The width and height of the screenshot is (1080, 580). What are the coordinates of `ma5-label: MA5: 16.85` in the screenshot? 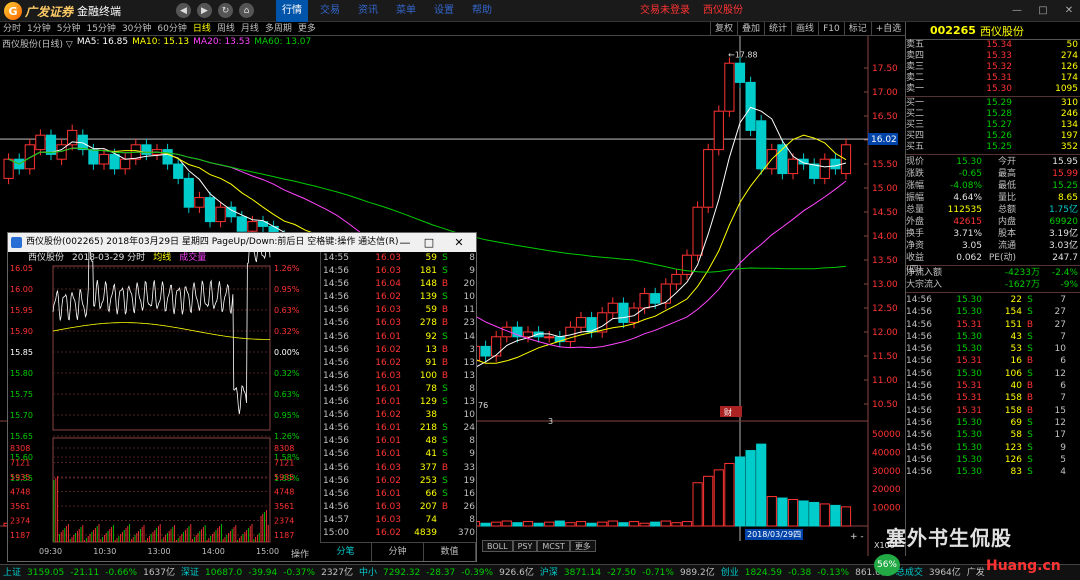 It's located at (102, 42).